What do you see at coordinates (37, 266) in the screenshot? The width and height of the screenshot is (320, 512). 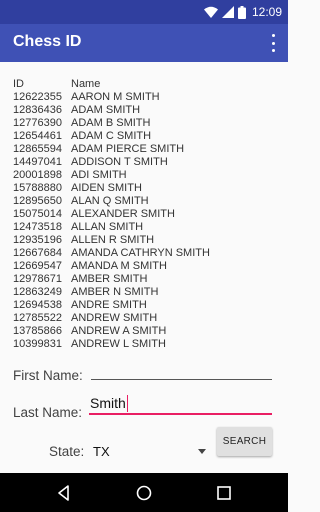 I see `result-id: 12669547` at bounding box center [37, 266].